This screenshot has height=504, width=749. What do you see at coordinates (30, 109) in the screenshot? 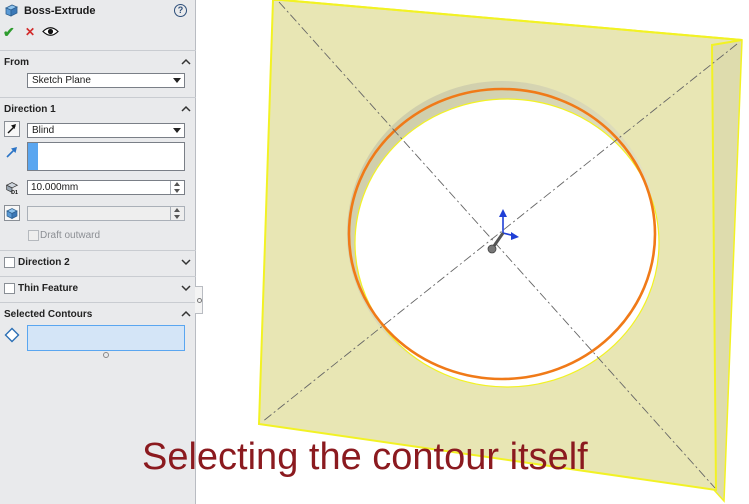
I see `direction1-section-header: Direction 1` at bounding box center [30, 109].